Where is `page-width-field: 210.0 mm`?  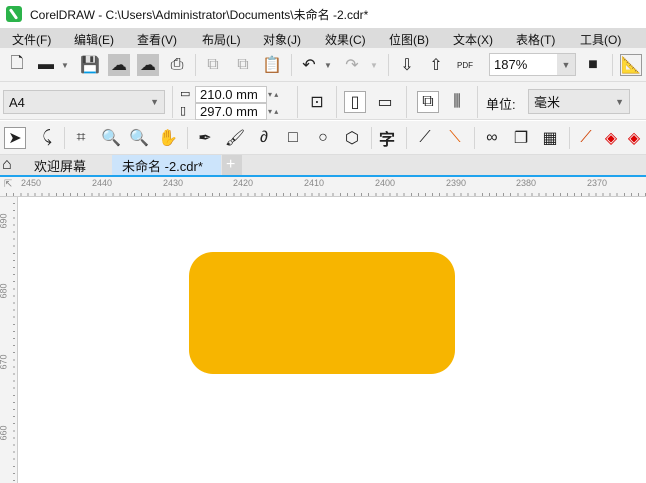
page-width-field: 210.0 mm is located at coordinates (231, 94).